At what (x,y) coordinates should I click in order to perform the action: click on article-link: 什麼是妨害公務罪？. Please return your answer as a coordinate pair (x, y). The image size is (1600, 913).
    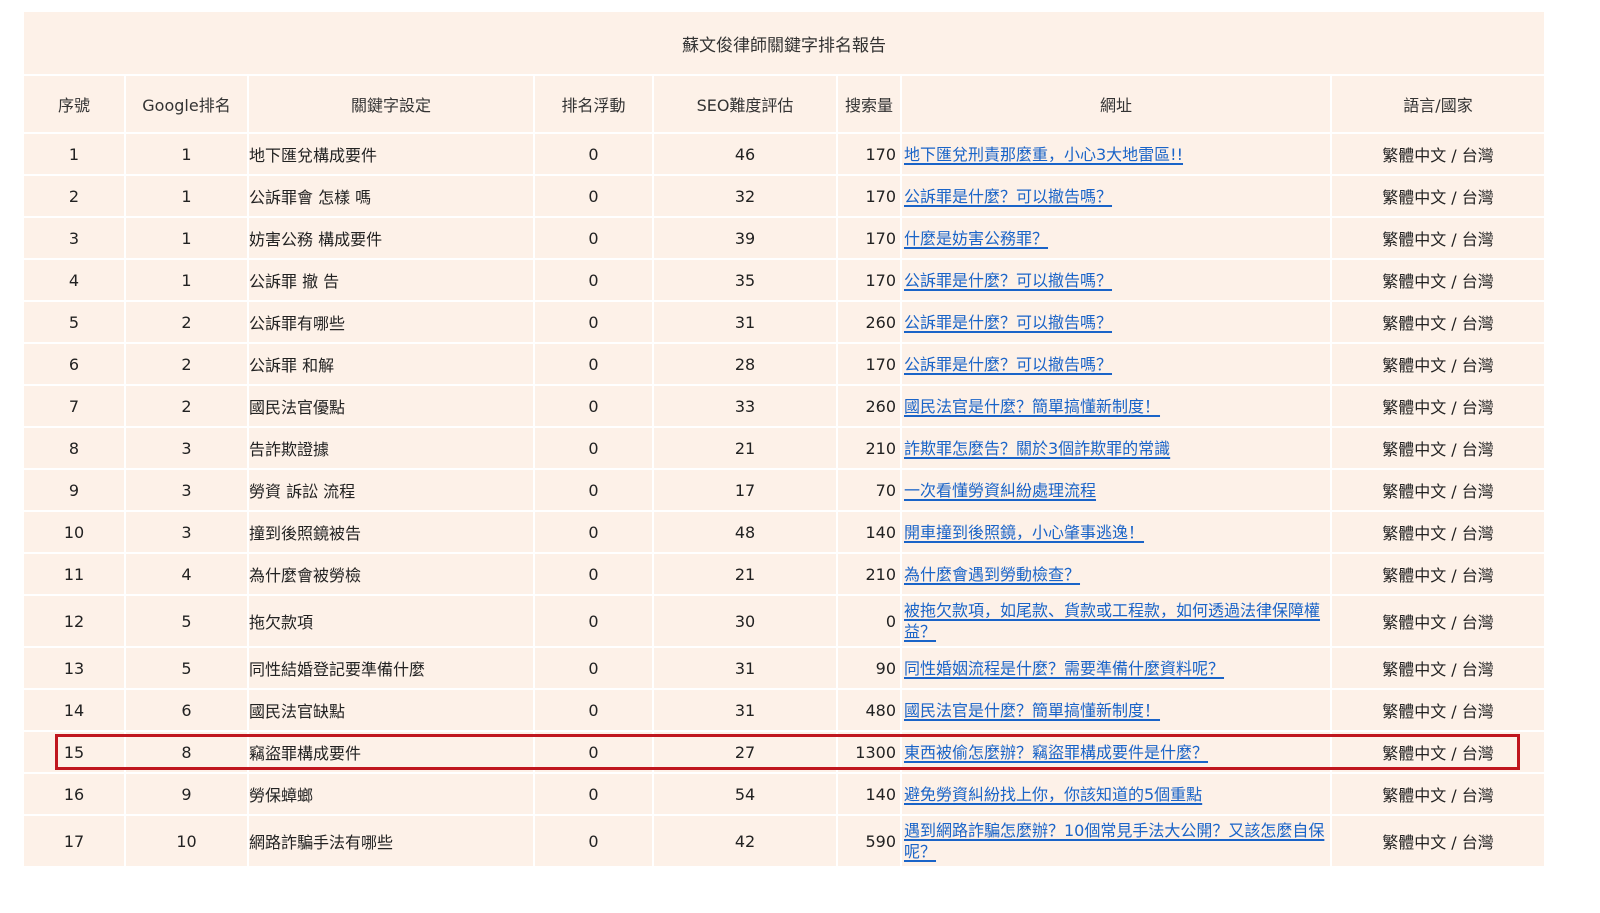
    Looking at the image, I should click on (976, 238).